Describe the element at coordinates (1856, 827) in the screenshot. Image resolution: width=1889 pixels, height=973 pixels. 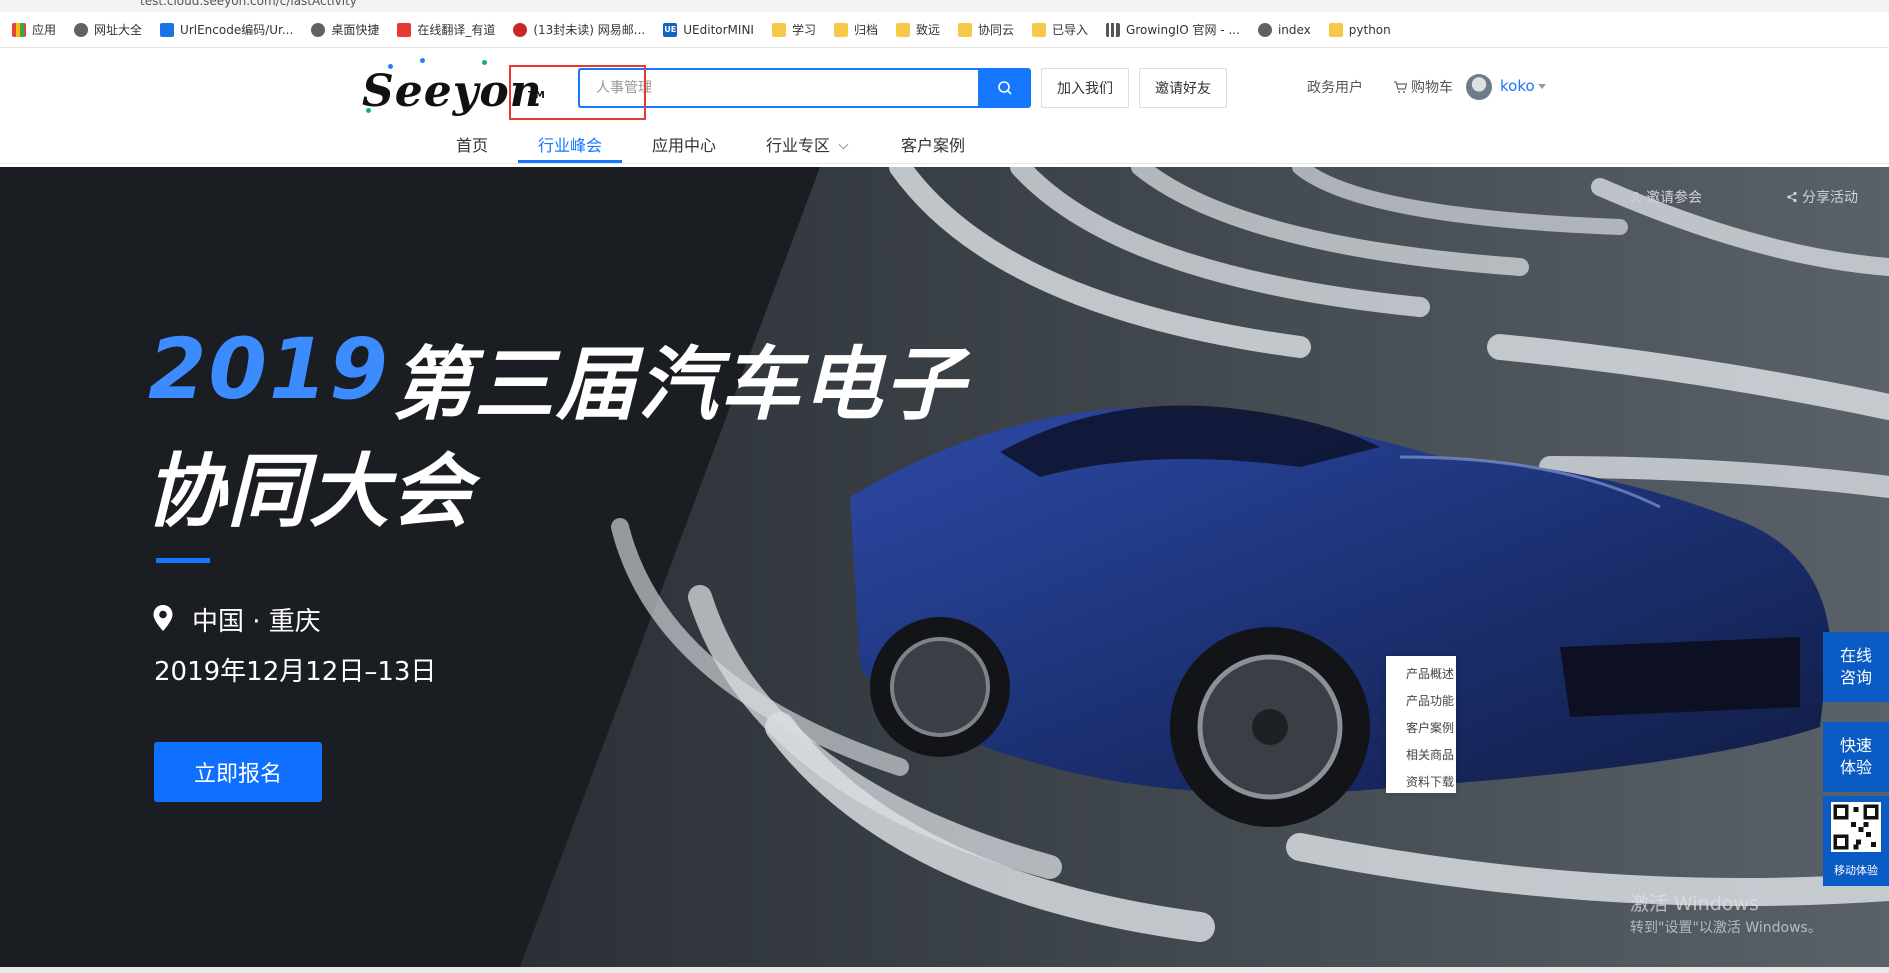
I see `qr-code-icon` at that location.